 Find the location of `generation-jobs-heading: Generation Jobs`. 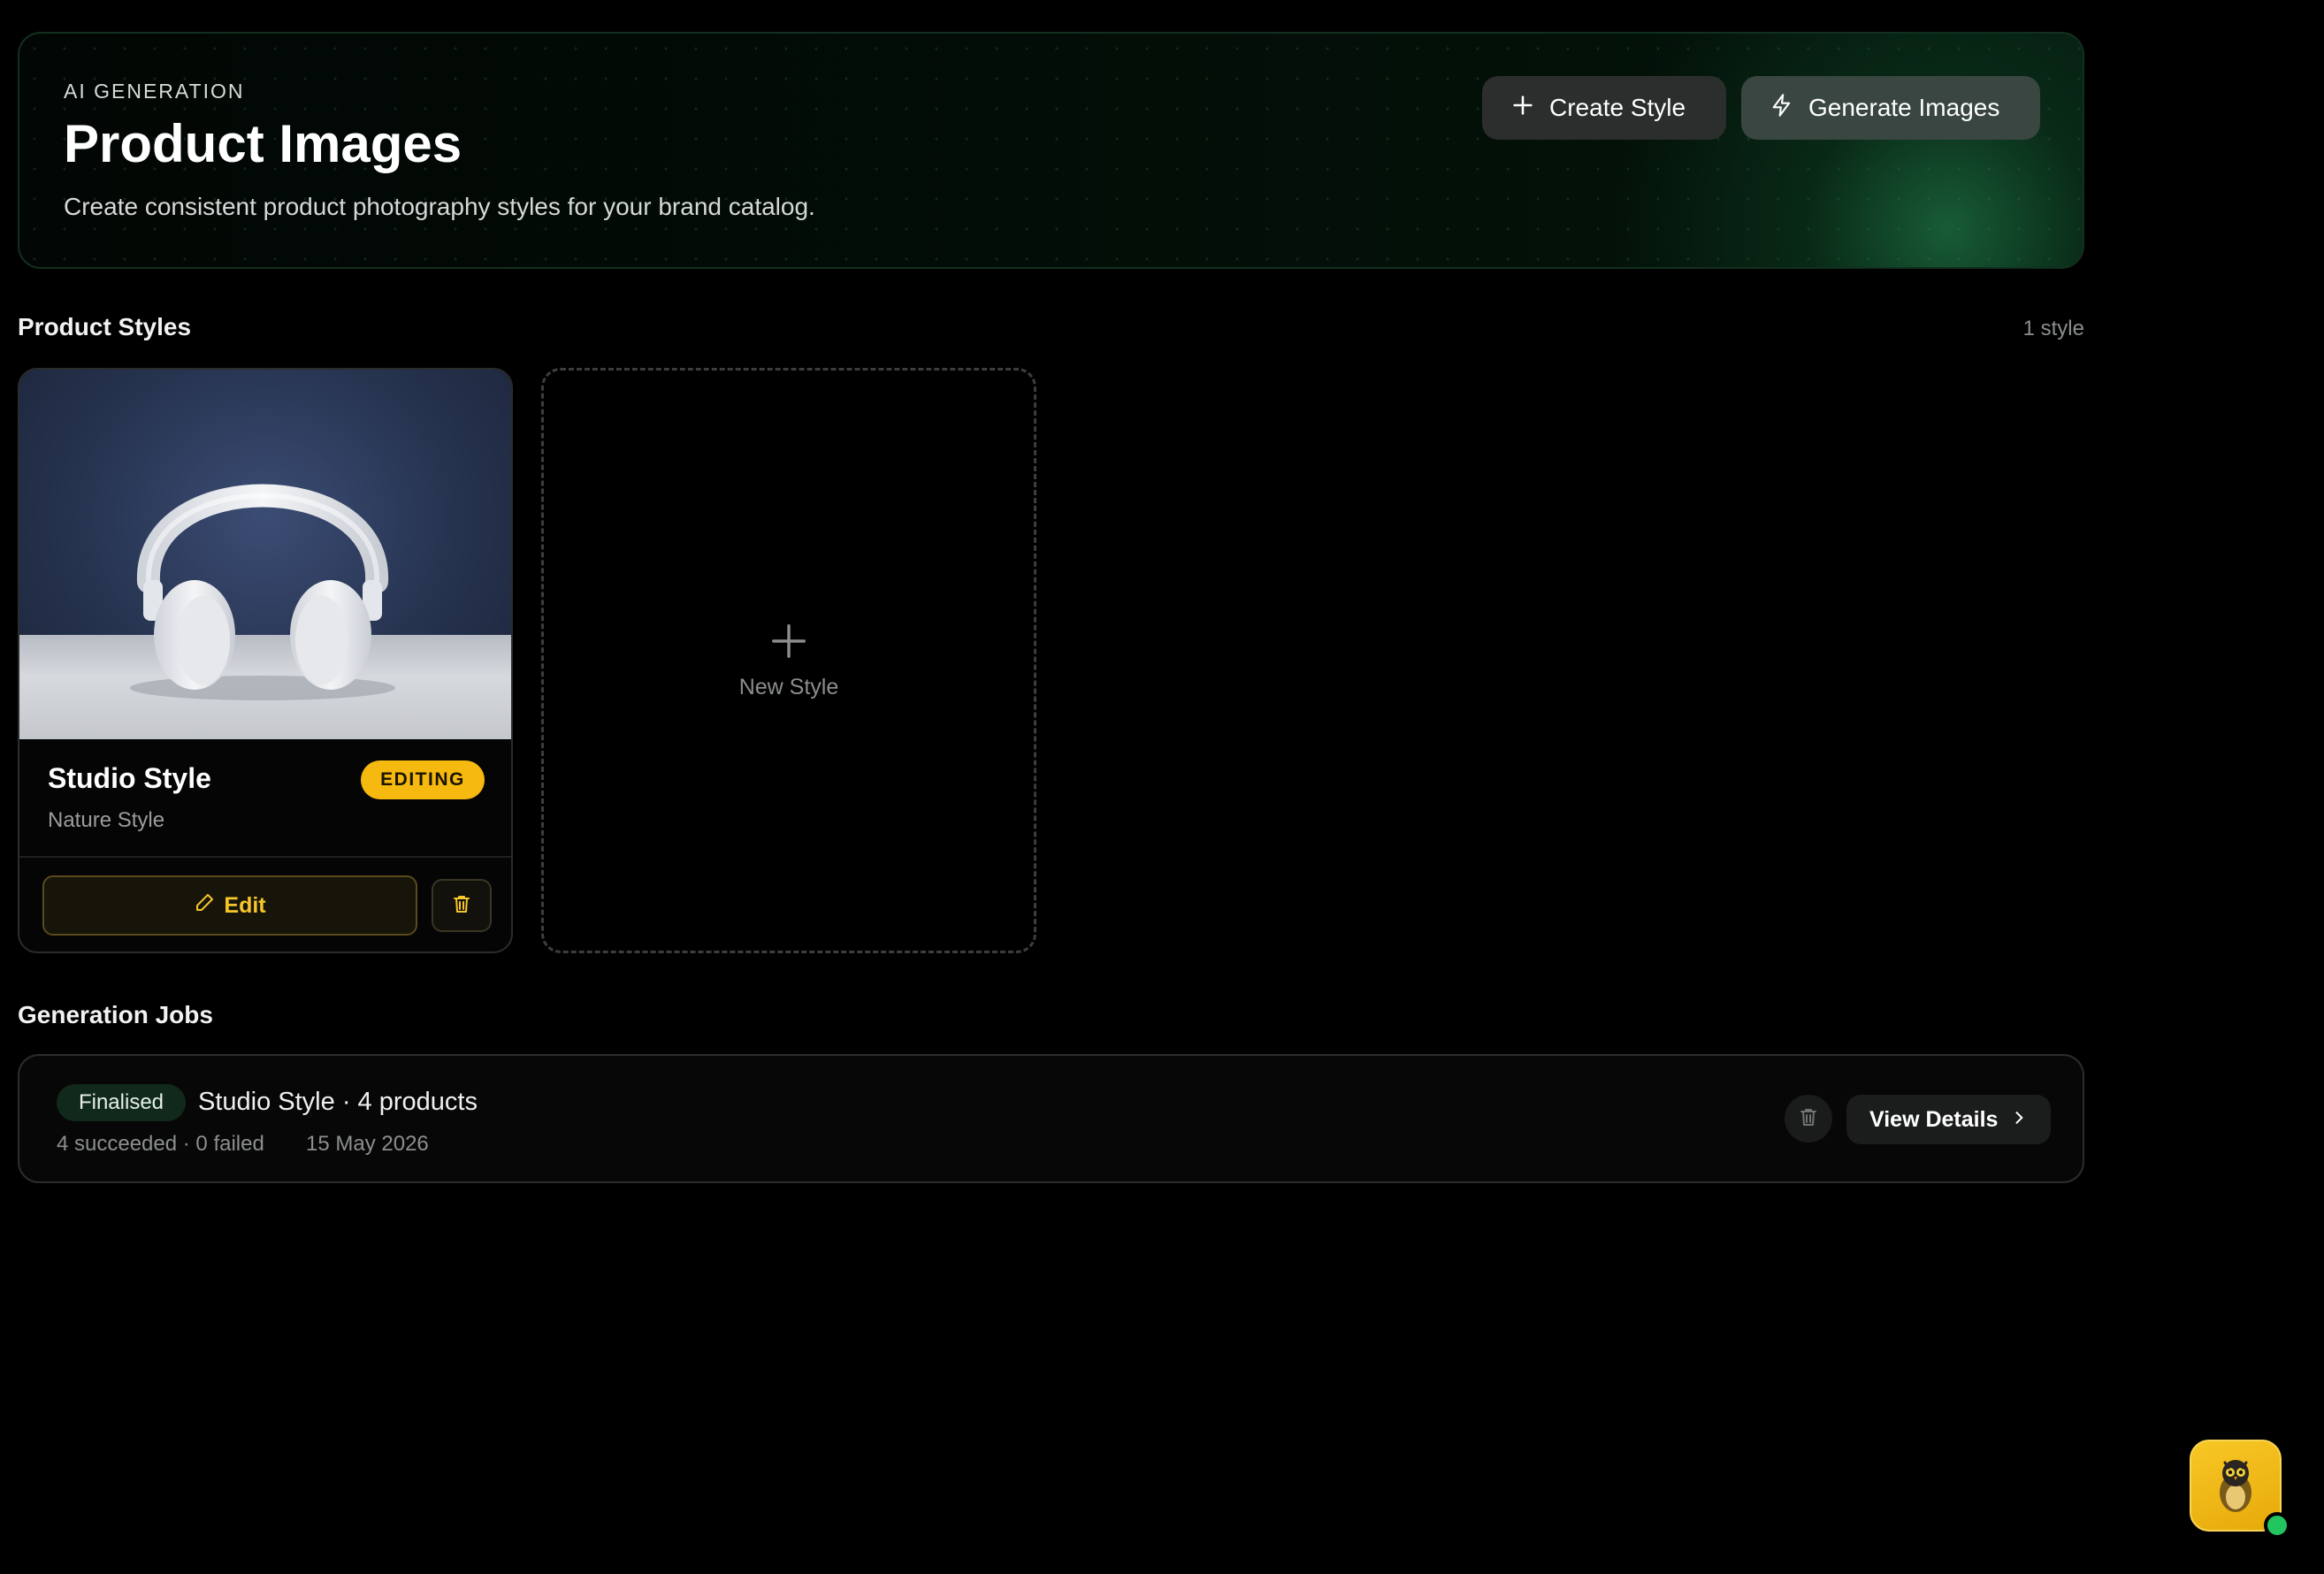

generation-jobs-heading: Generation Jobs is located at coordinates (115, 1014).